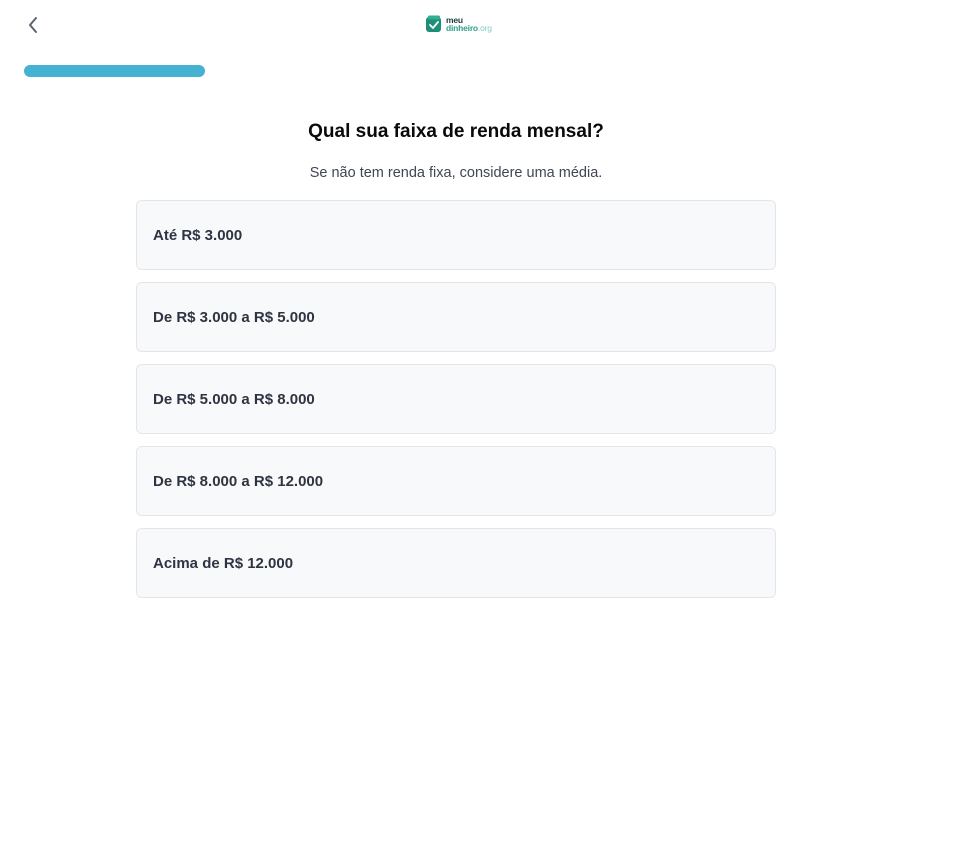  I want to click on brand-logo: meu dinheiro.org, so click(458, 24).